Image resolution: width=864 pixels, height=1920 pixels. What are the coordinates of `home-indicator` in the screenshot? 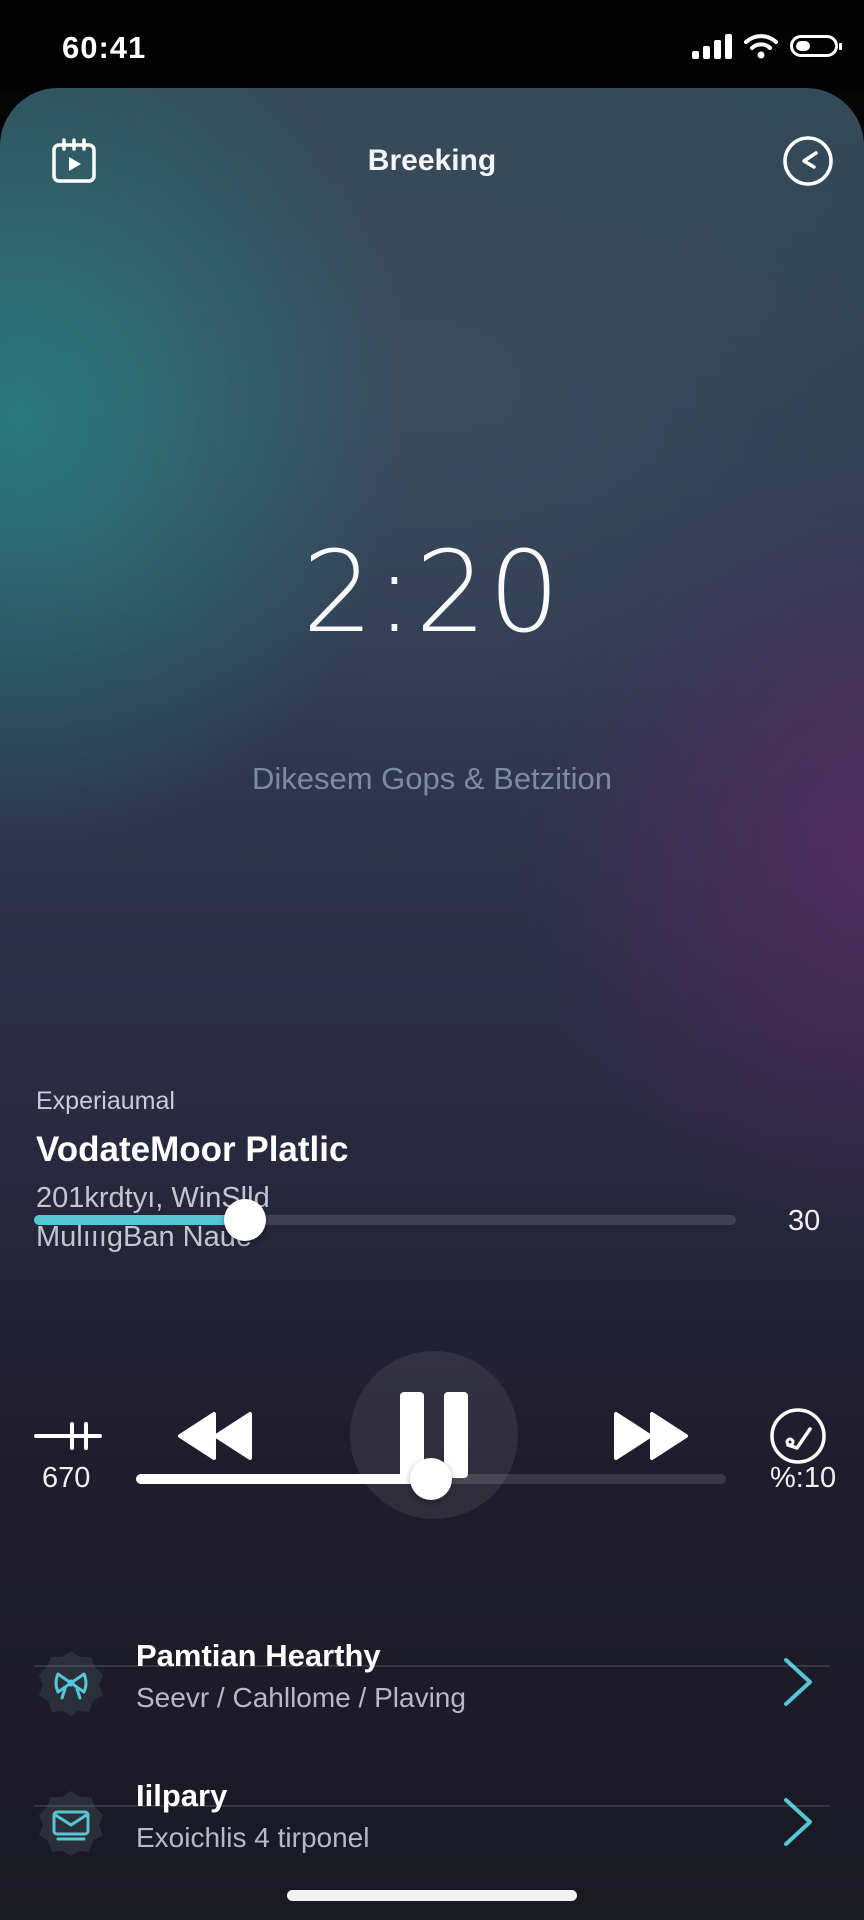 It's located at (432, 1895).